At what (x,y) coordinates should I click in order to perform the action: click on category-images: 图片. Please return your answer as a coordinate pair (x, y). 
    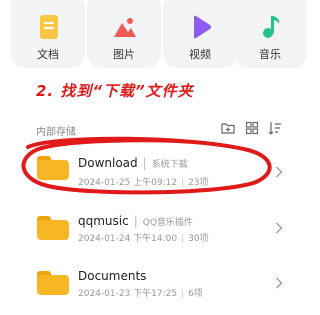
    Looking at the image, I should click on (124, 34).